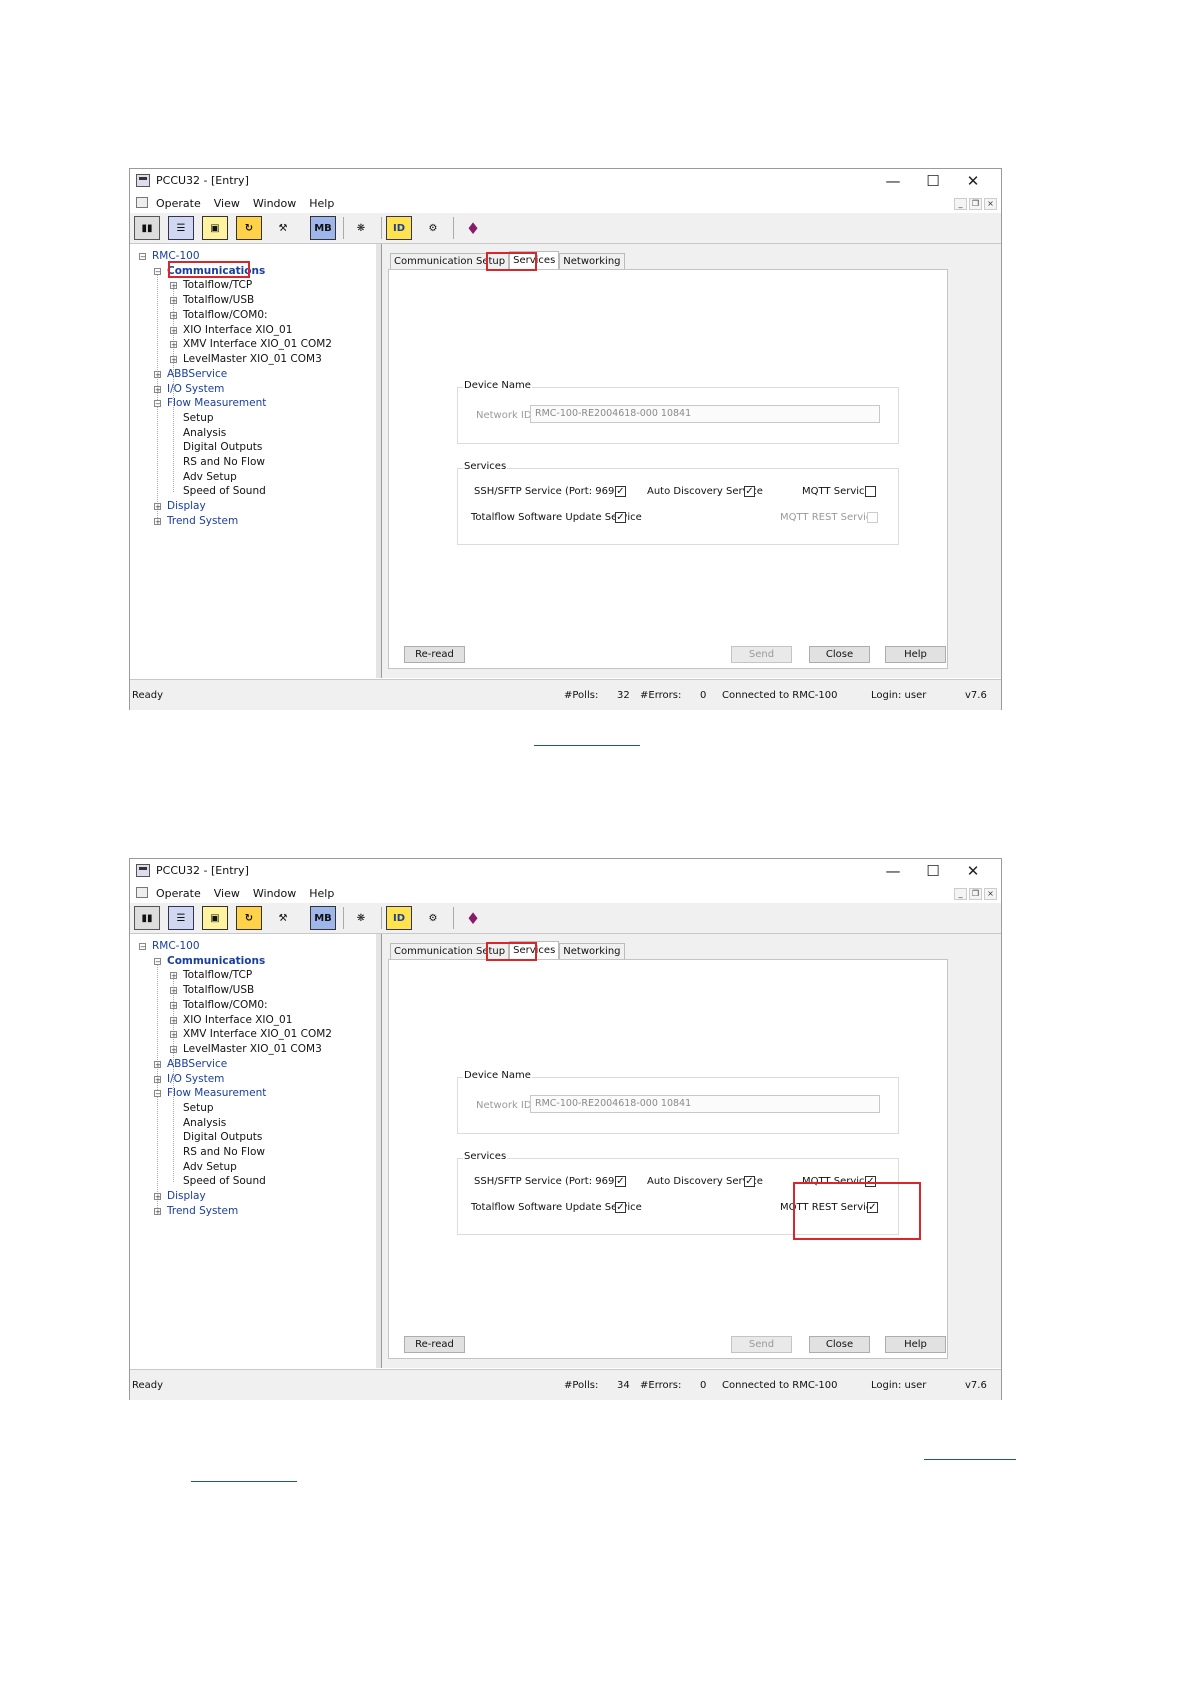 The width and height of the screenshot is (1191, 1684). What do you see at coordinates (210, 477) in the screenshot?
I see `tree-item-adv-setup: Adv Setup` at bounding box center [210, 477].